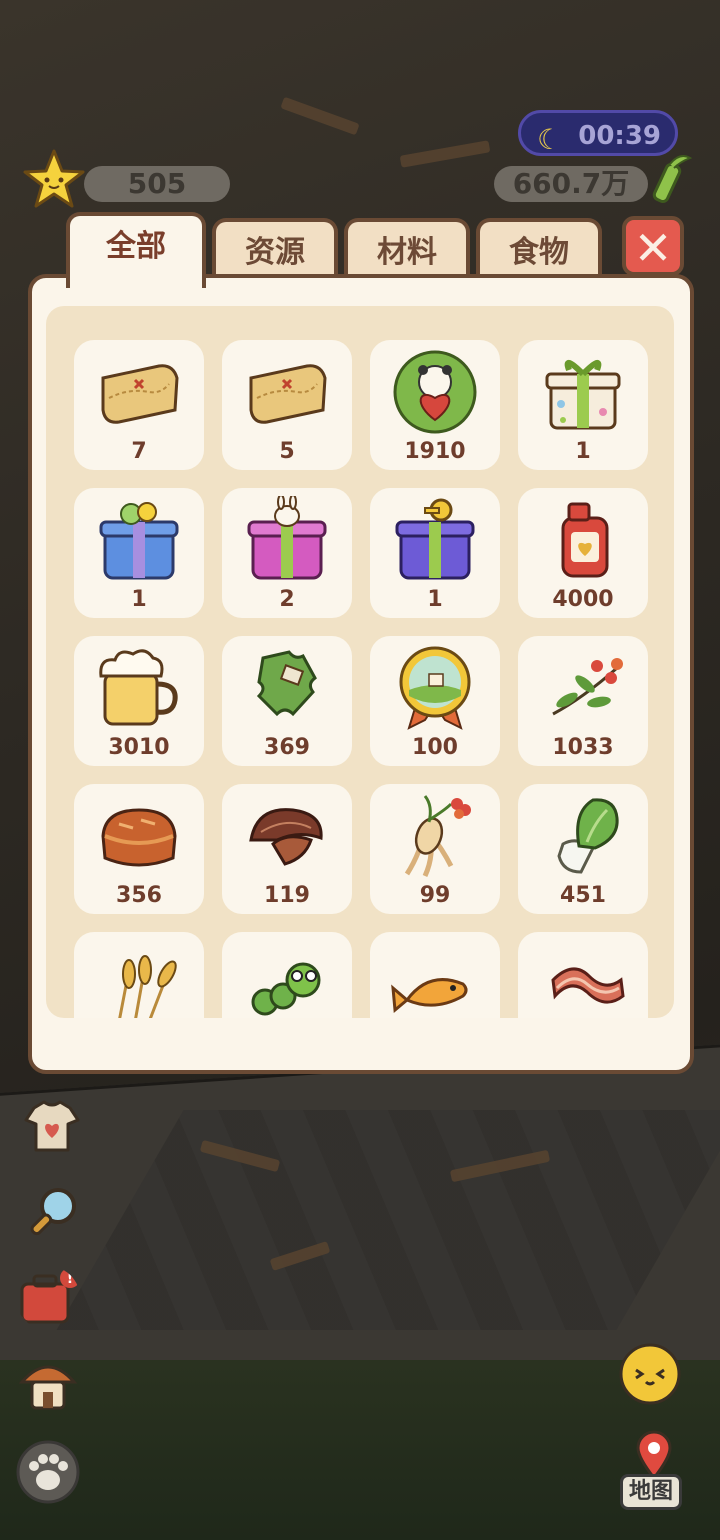 The height and width of the screenshot is (1540, 720). I want to click on moon-icon: ☾, so click(550, 139).